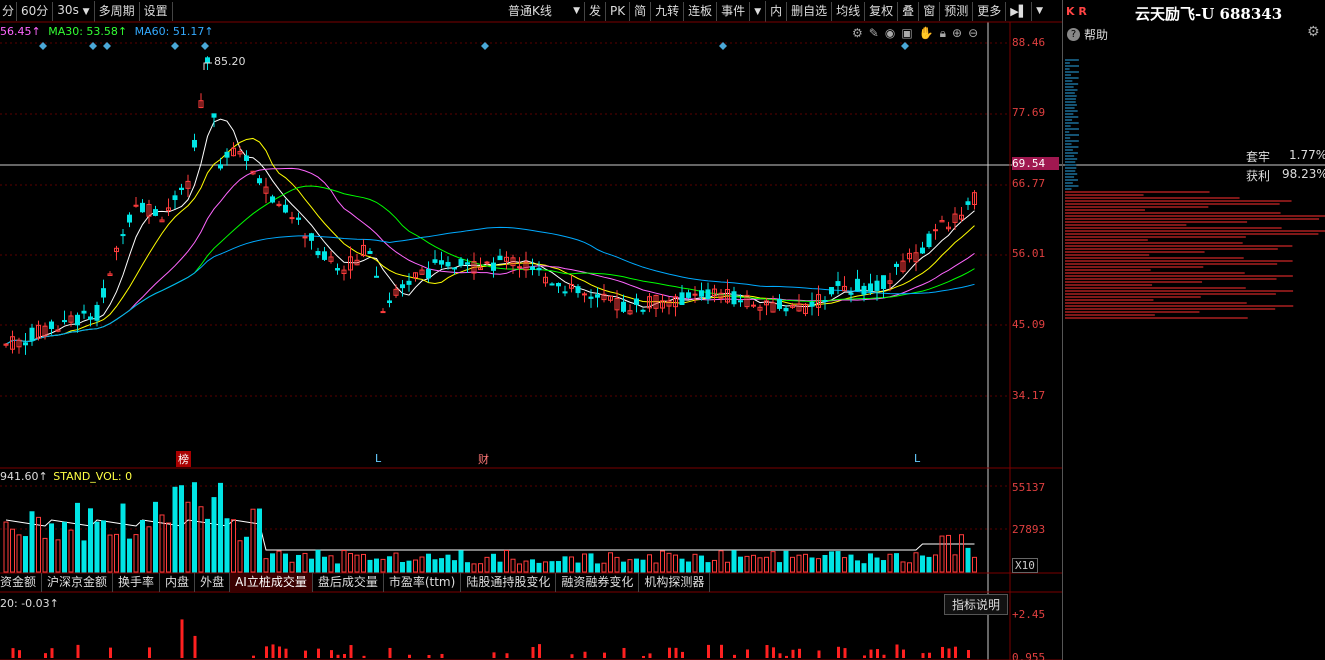 This screenshot has width=1325, height=660. What do you see at coordinates (137, 582) in the screenshot?
I see `tab-turnover: 换手率` at bounding box center [137, 582].